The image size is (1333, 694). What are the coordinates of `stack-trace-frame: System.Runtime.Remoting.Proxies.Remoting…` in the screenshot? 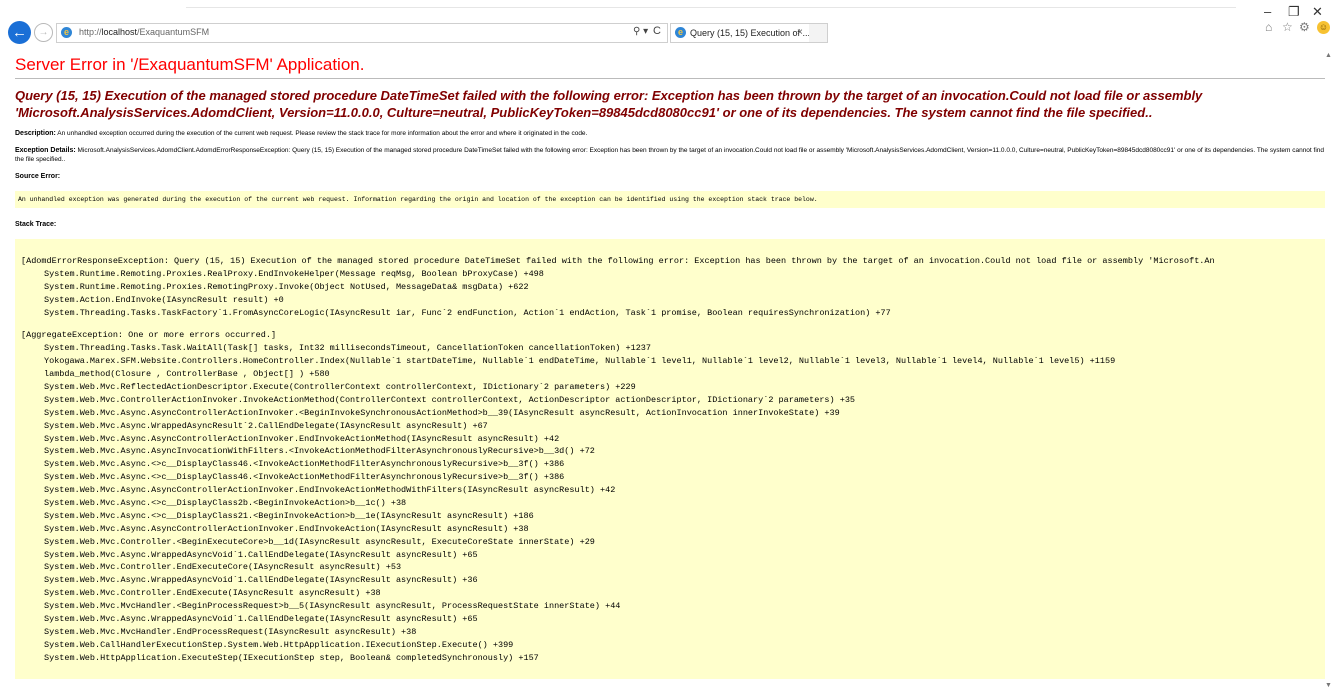 It's located at (286, 286).